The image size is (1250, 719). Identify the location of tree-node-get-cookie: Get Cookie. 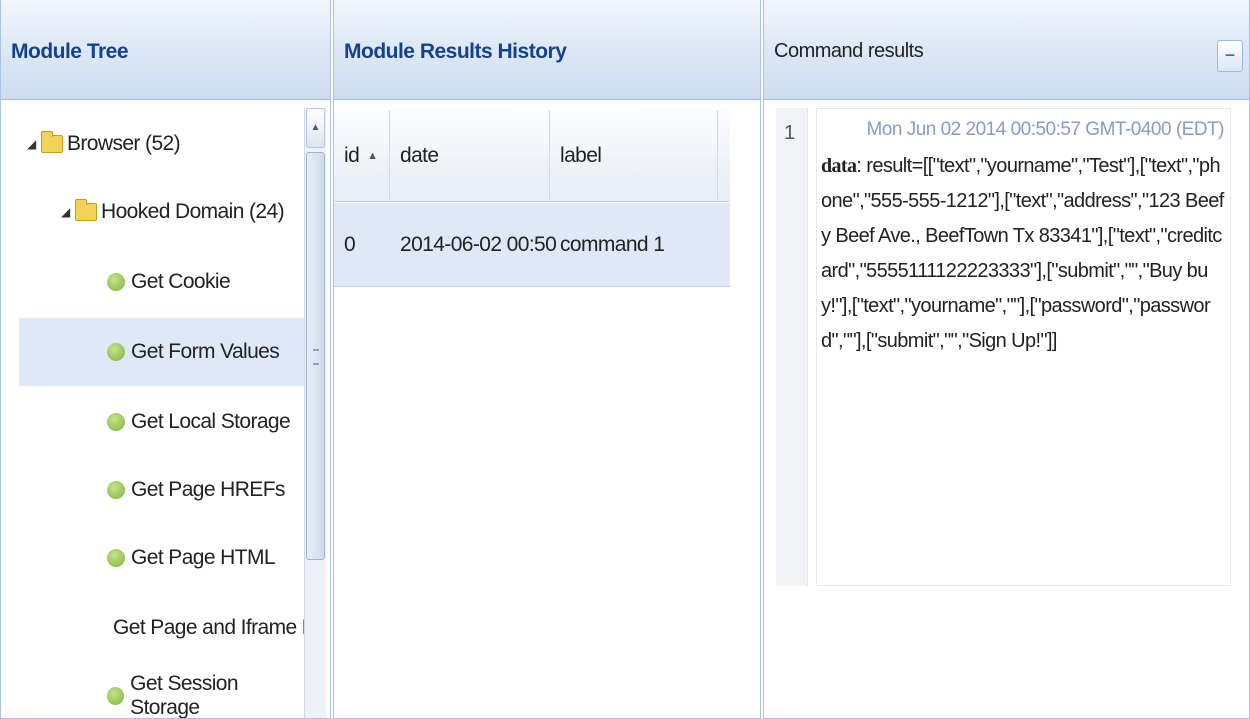
(161, 282).